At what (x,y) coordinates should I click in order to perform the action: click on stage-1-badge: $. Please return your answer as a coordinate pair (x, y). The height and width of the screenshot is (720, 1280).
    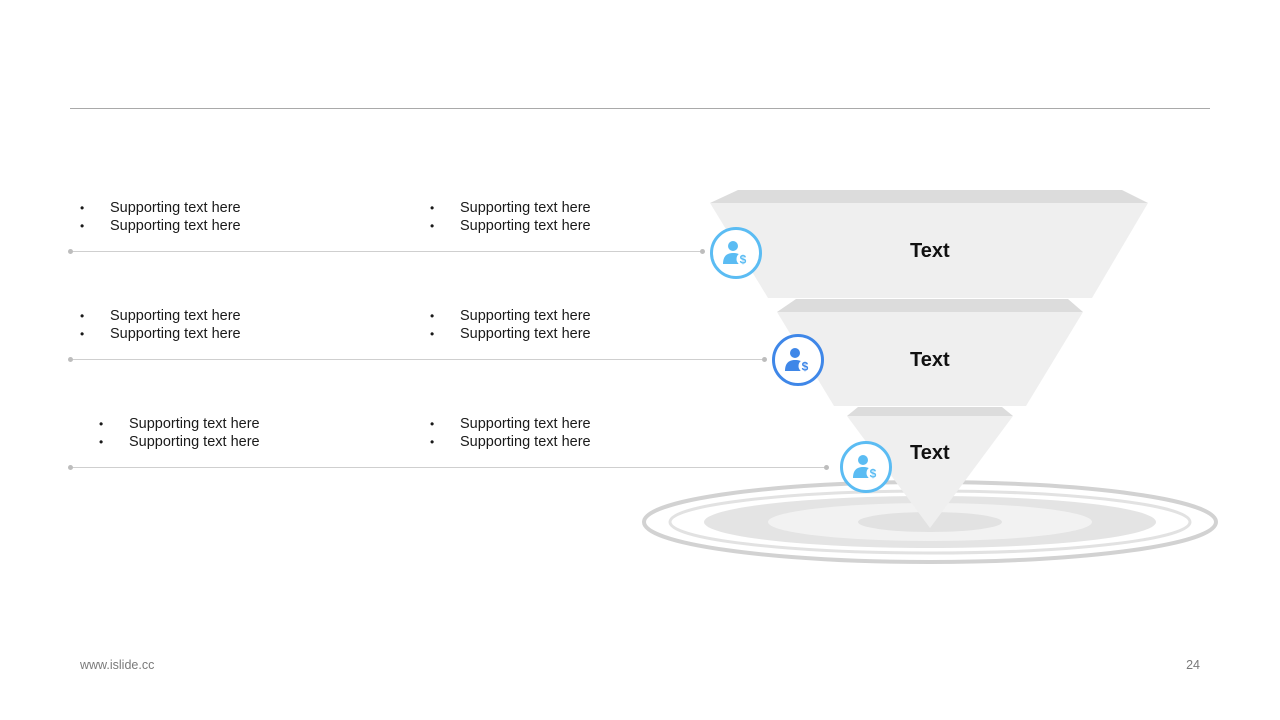
    Looking at the image, I should click on (736, 253).